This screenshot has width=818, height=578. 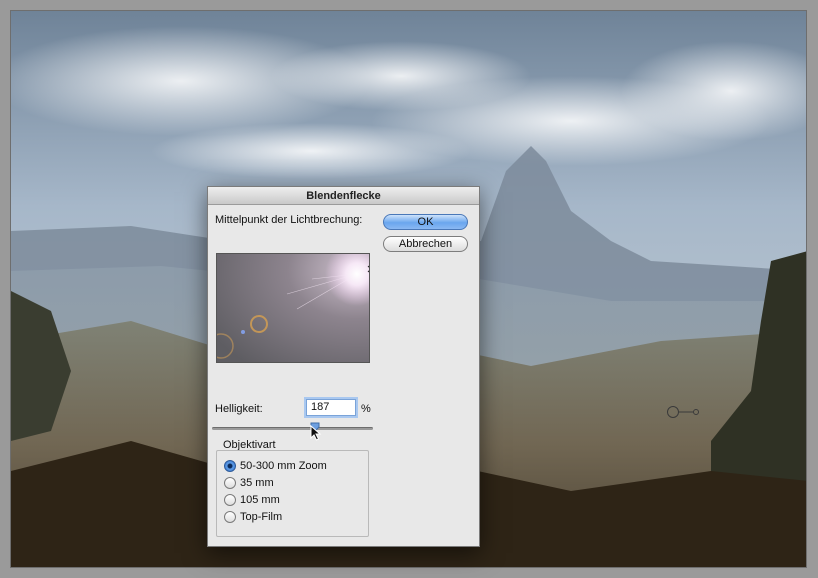 What do you see at coordinates (292, 493) in the screenshot?
I see `lens-type-group: 50-300 mm Zoom 35 mm 105 mm Top-Film` at bounding box center [292, 493].